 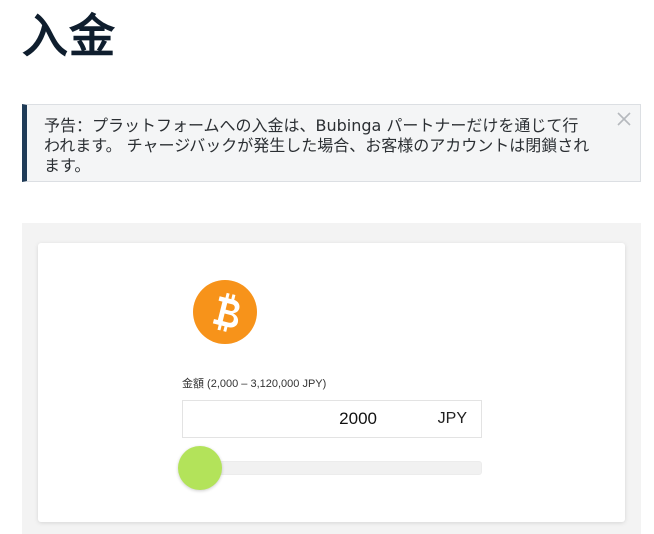 I want to click on page-title: 入金, so click(x=69, y=36).